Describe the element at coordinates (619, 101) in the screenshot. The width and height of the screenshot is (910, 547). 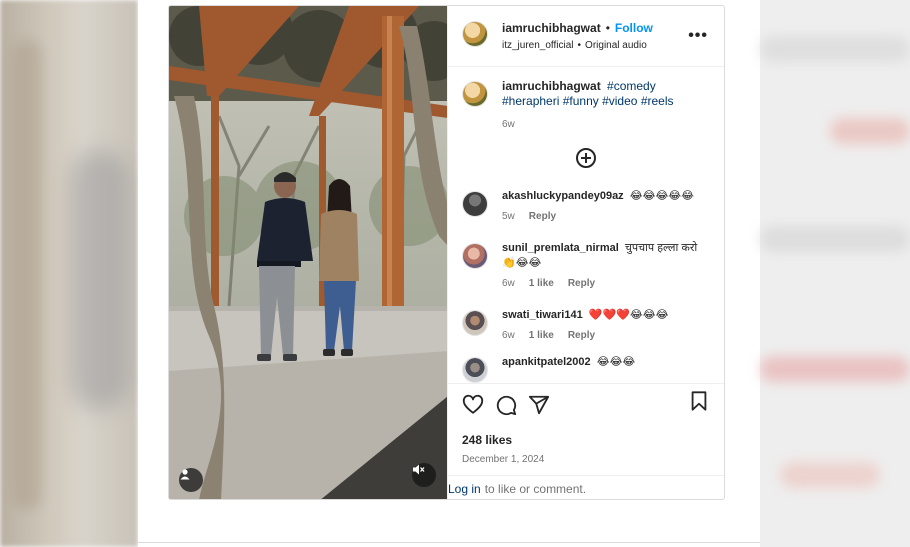
I see `hashtag-link: #video` at that location.